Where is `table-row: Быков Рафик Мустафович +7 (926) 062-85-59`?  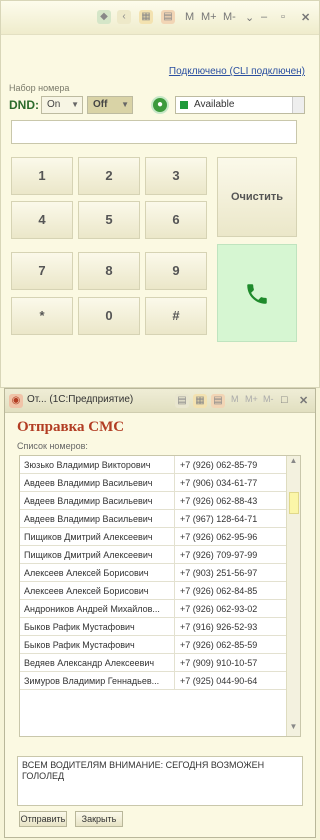 table-row: Быков Рафик Мустафович +7 (926) 062-85-59 is located at coordinates (154, 645).